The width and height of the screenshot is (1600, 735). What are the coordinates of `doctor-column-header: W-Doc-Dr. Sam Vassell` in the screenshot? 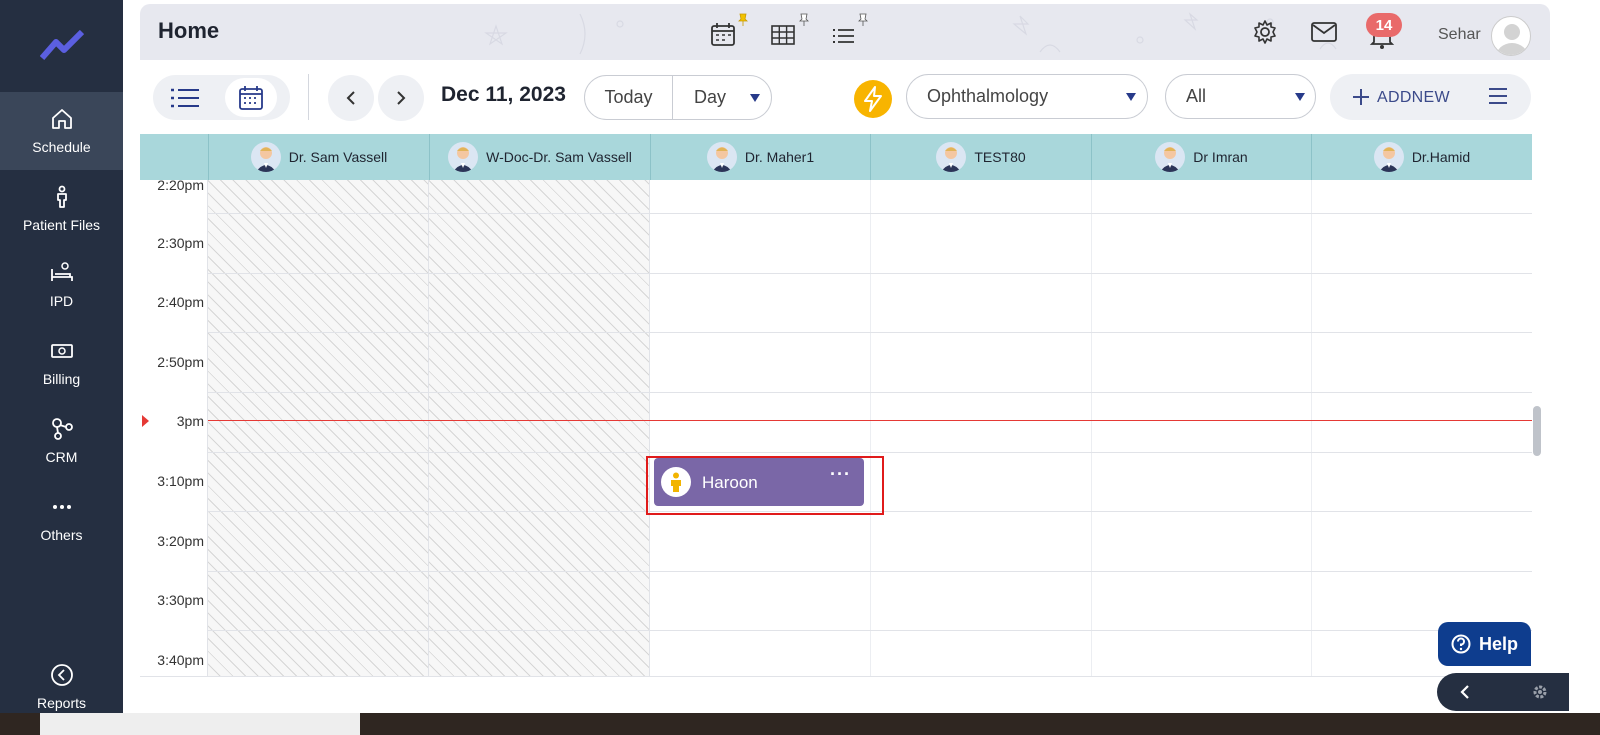 It's located at (539, 157).